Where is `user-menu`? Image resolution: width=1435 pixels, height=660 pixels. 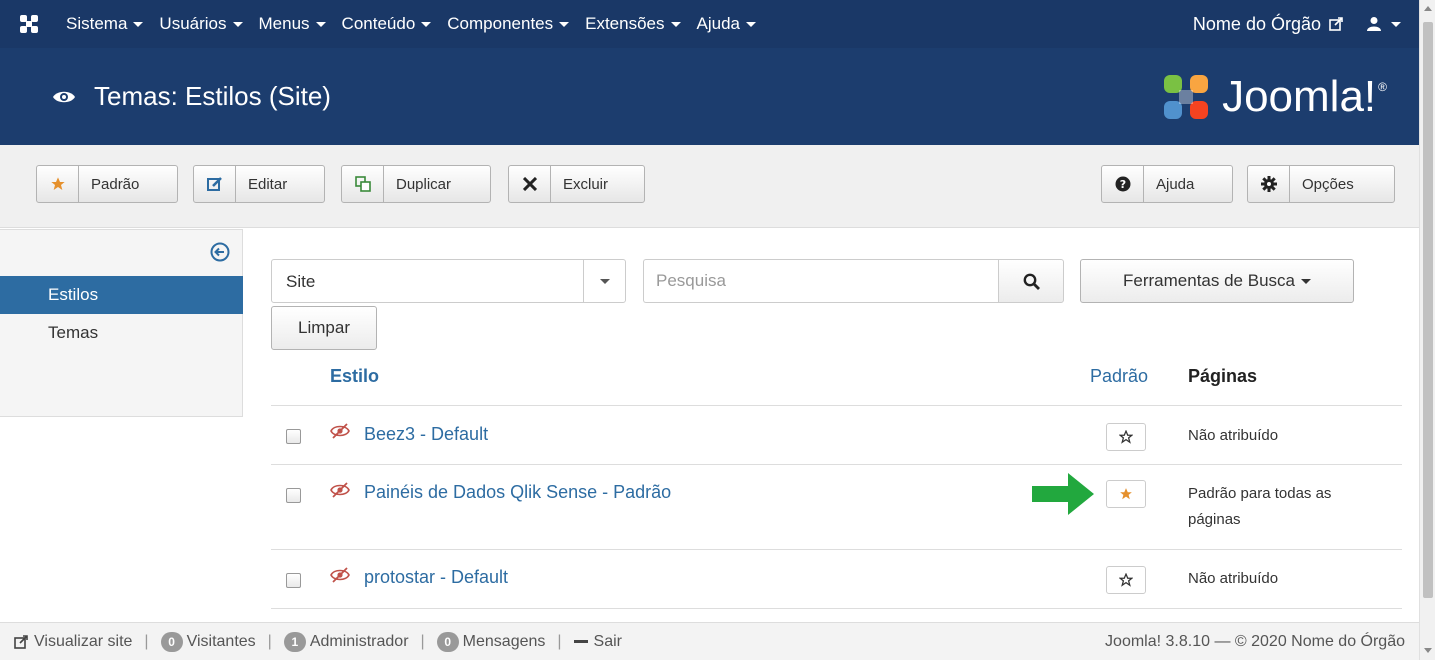 user-menu is located at coordinates (1384, 24).